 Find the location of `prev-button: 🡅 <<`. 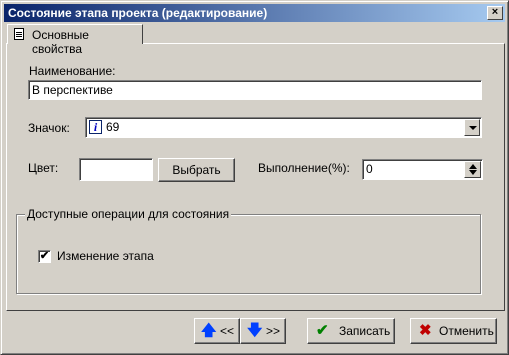

prev-button: 🡅 << is located at coordinates (217, 331).